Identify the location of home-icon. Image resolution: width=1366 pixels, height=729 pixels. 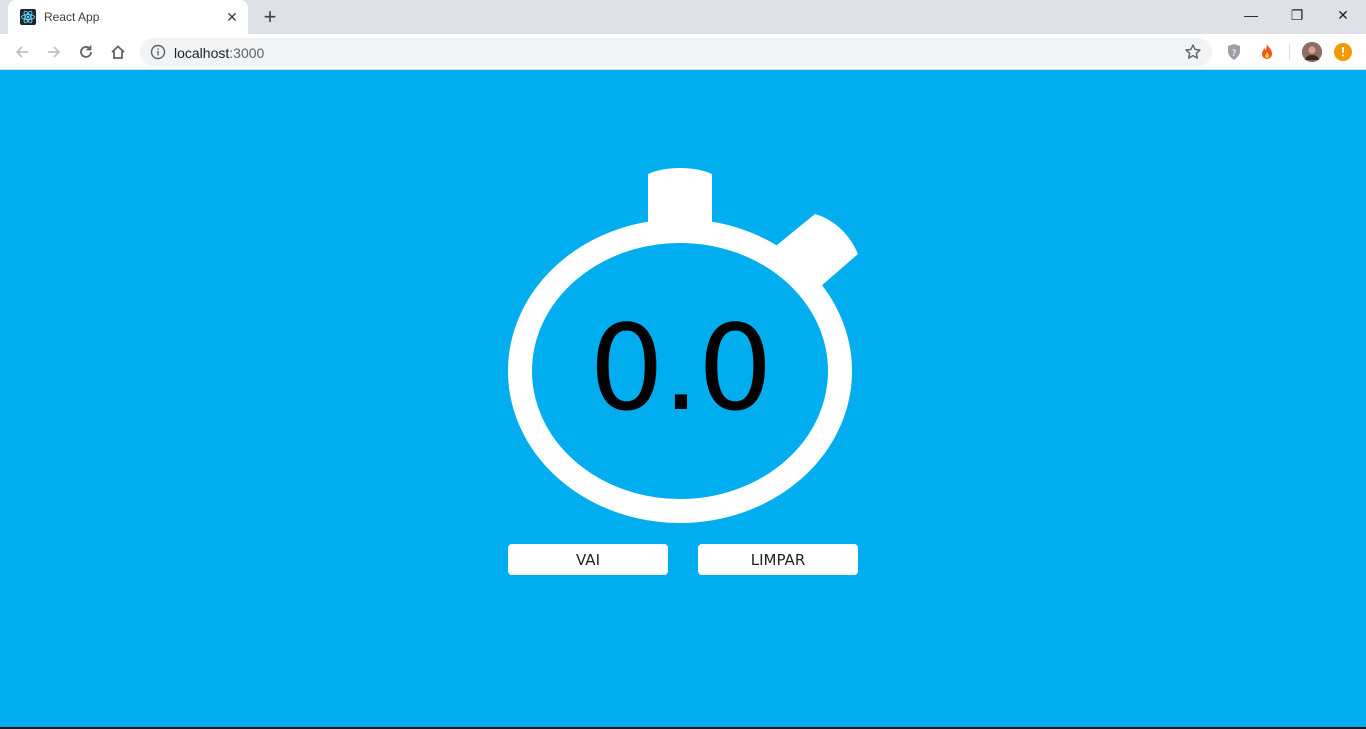
(118, 52).